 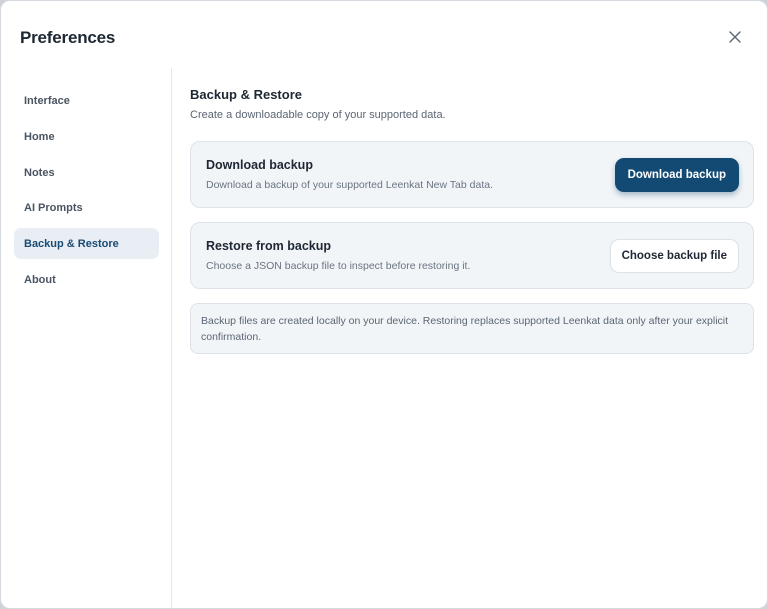 I want to click on sidebar-item-label: AI Prompts, so click(x=53, y=207).